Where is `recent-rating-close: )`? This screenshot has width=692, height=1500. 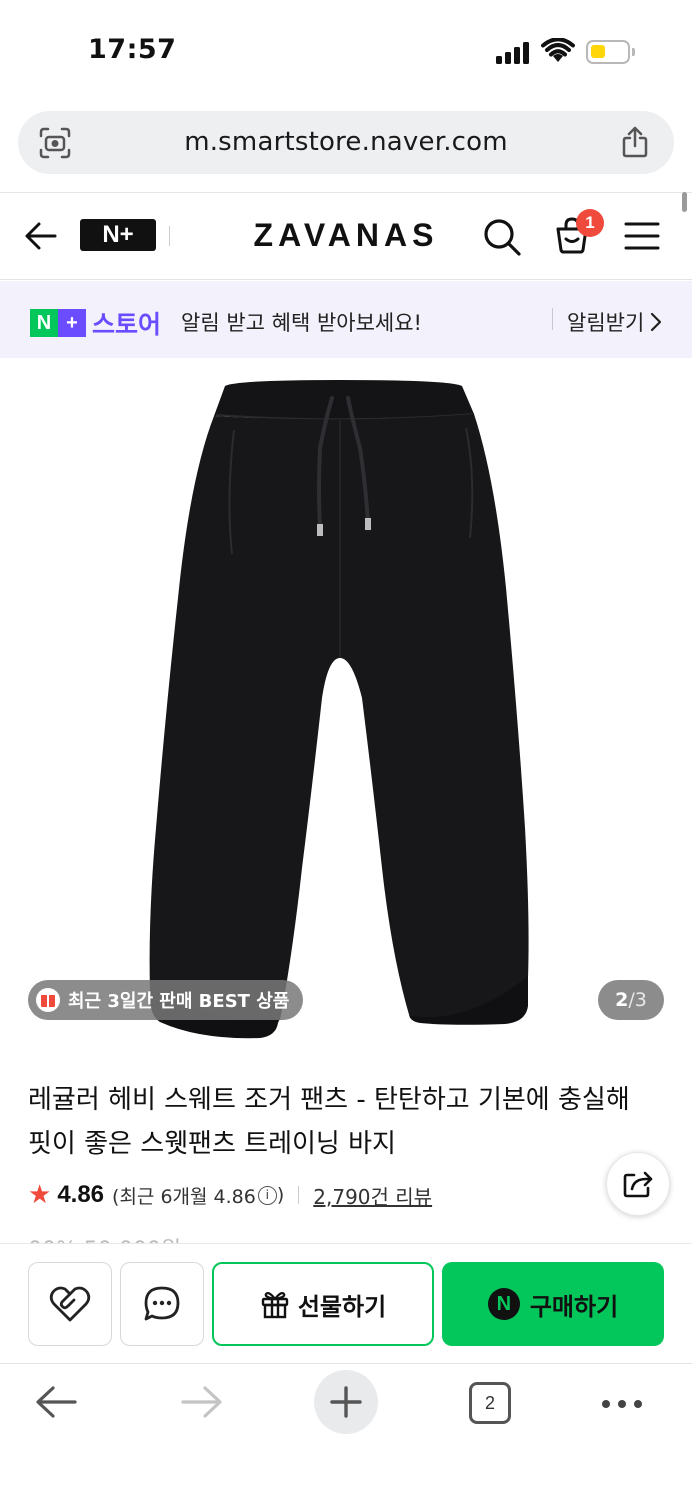 recent-rating-close: ) is located at coordinates (280, 1195).